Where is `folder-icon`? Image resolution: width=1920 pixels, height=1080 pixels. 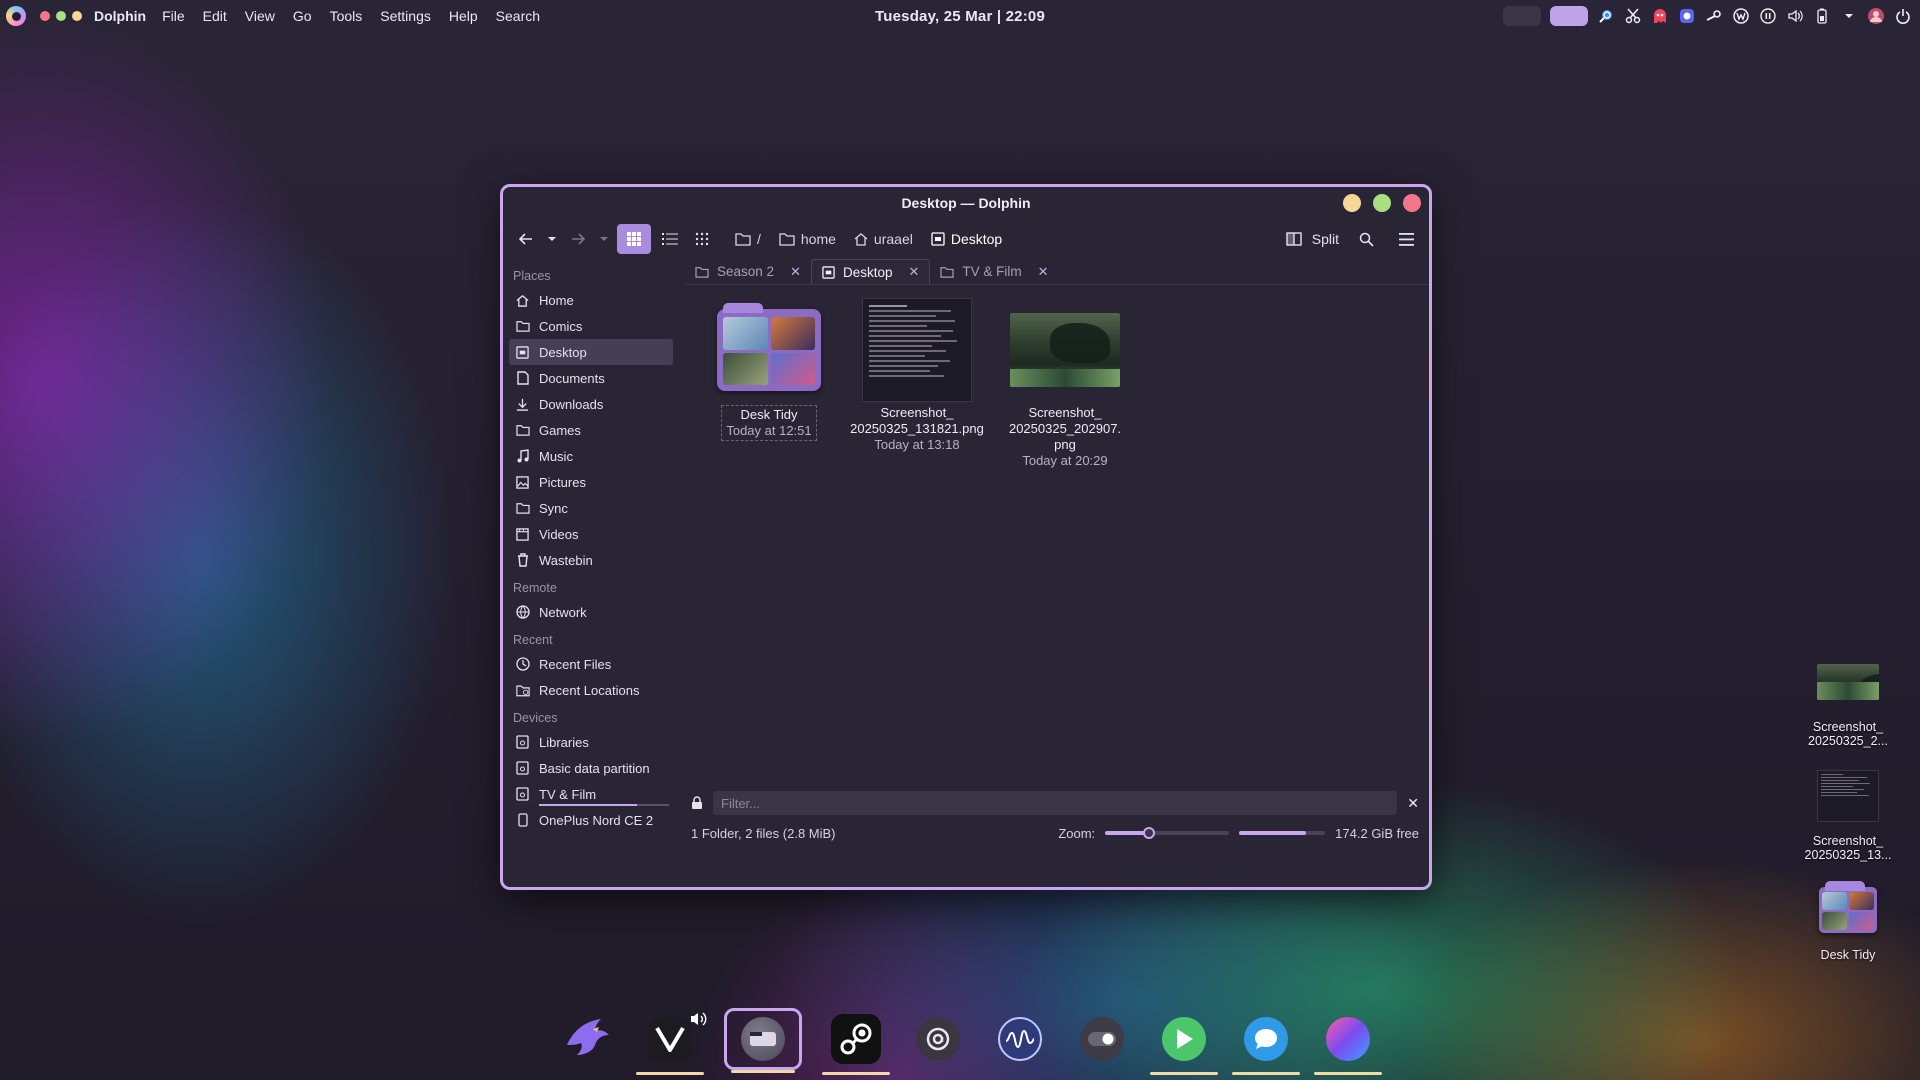
folder-icon is located at coordinates (522, 326).